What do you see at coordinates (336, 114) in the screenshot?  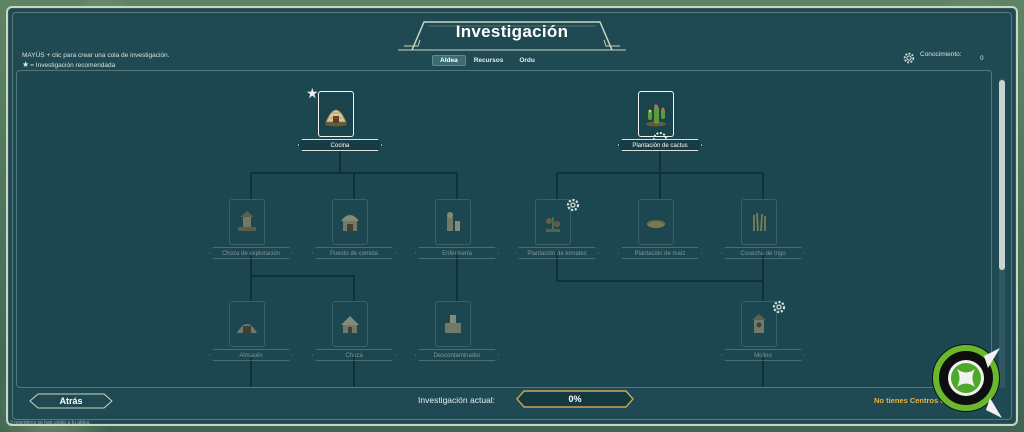 I see `cooking-hut-icon` at bounding box center [336, 114].